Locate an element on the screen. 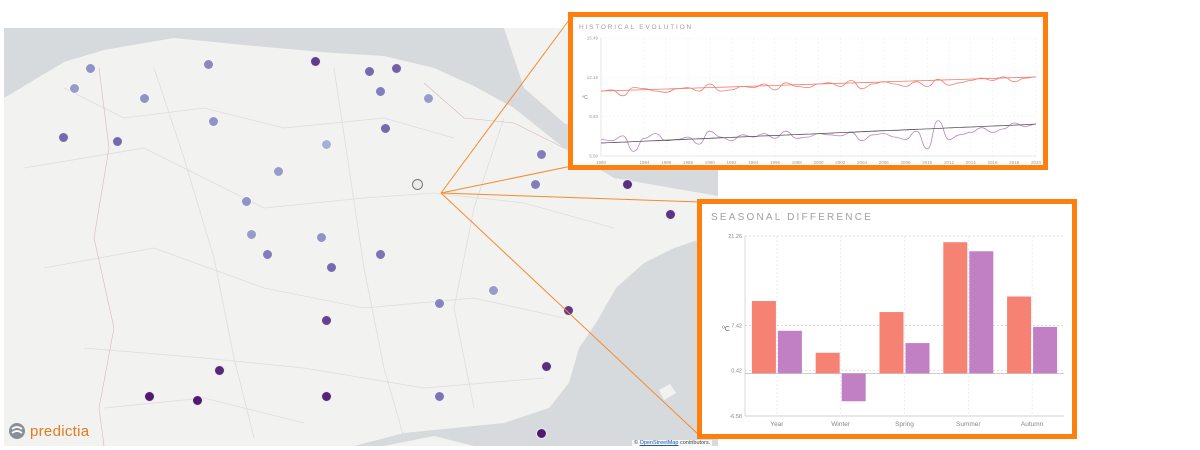  x-tick-label: Summer is located at coordinates (968, 424).